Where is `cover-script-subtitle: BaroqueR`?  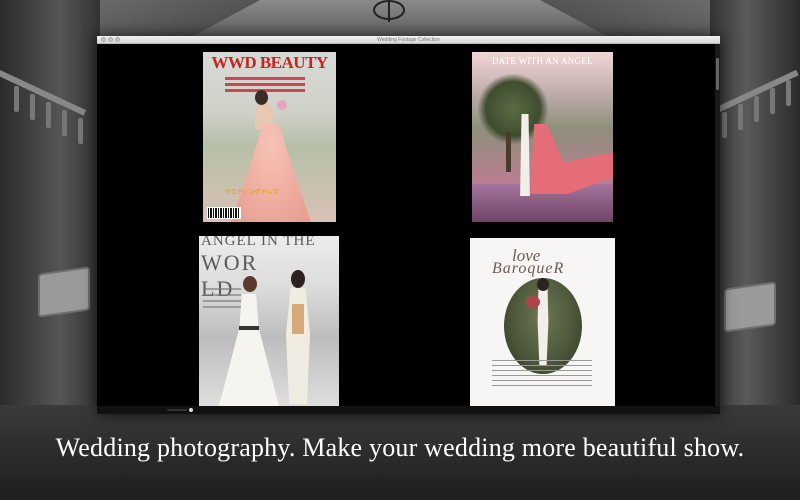
cover-script-subtitle: BaroqueR is located at coordinates (528, 268).